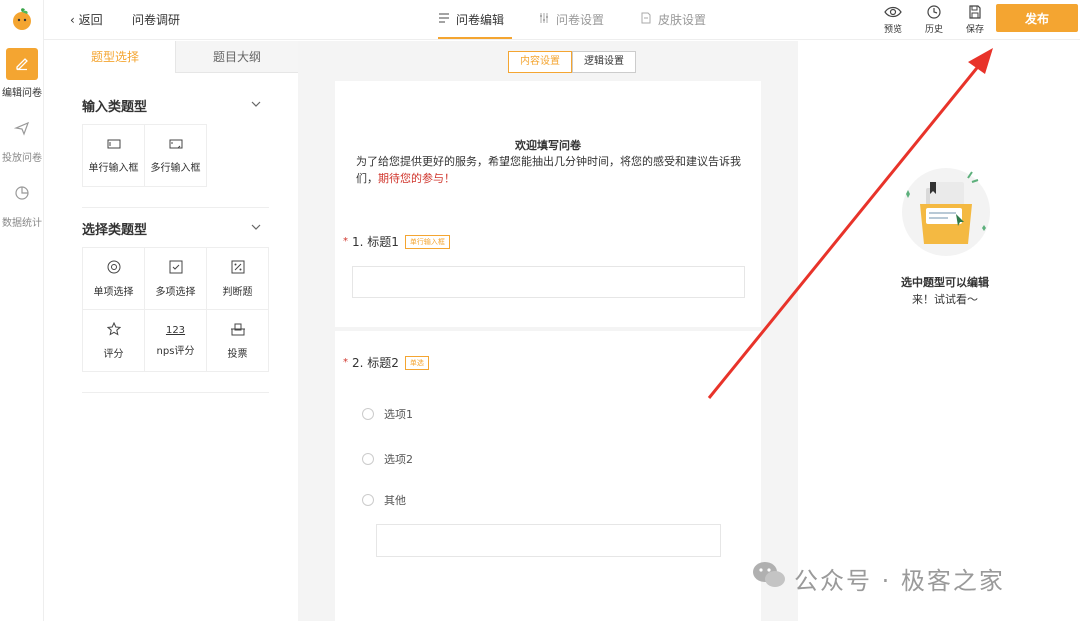 Image resolution: width=1080 pixels, height=621 pixels. What do you see at coordinates (115, 57) in the screenshot?
I see `tab-question-types: 题型选择` at bounding box center [115, 57].